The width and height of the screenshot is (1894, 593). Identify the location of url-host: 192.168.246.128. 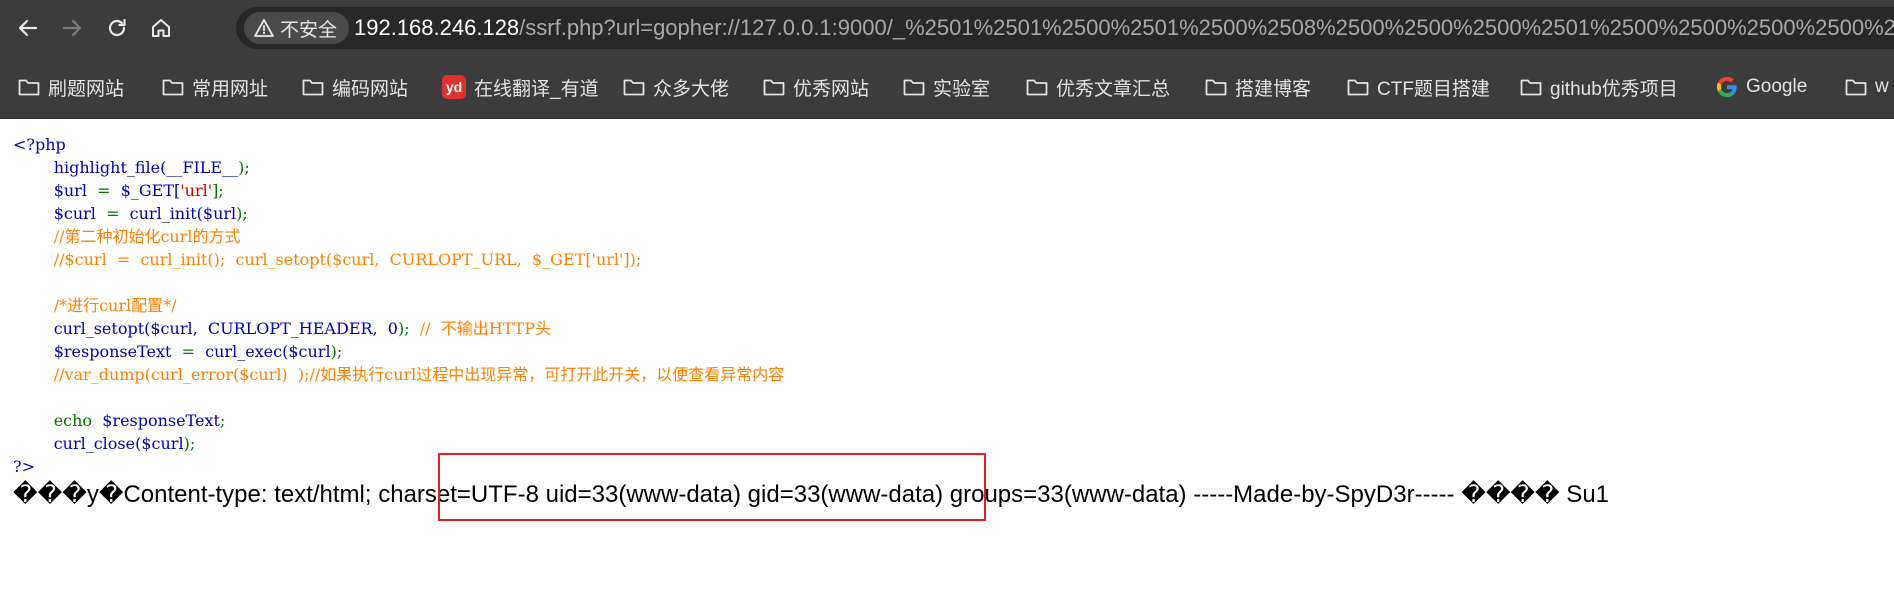
(437, 27).